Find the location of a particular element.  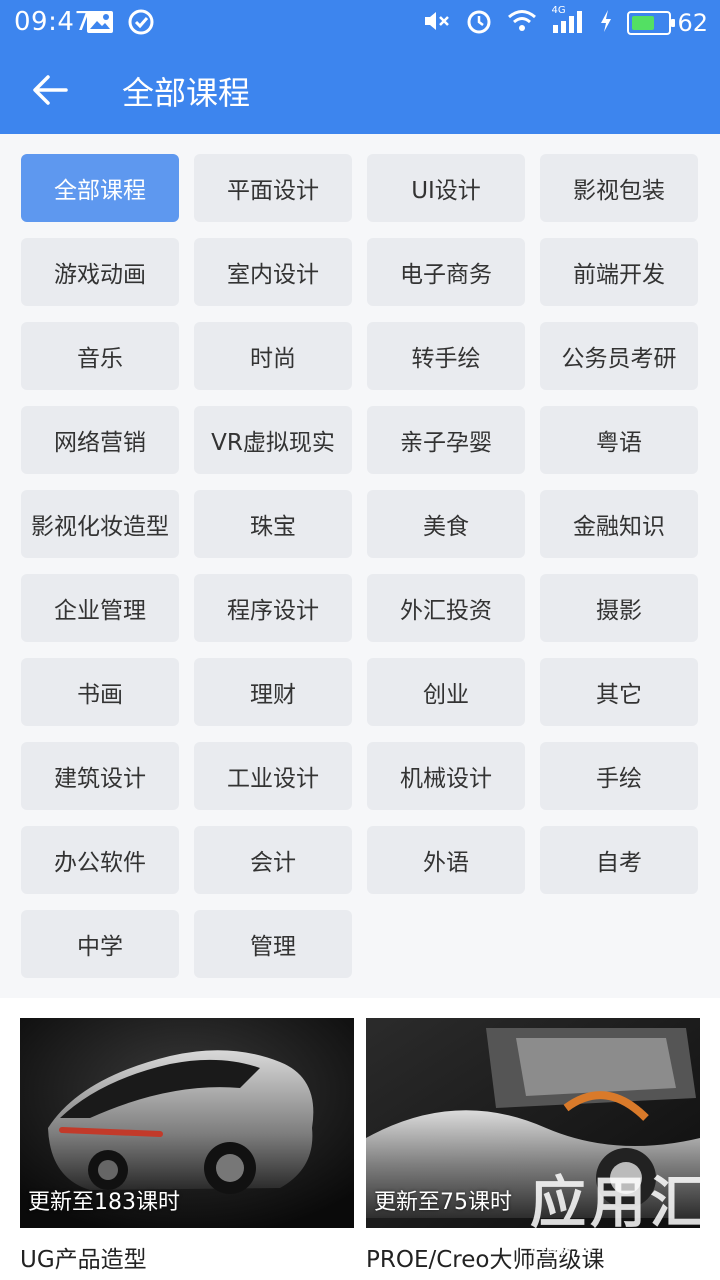

category-chip: 粤语 is located at coordinates (619, 440).